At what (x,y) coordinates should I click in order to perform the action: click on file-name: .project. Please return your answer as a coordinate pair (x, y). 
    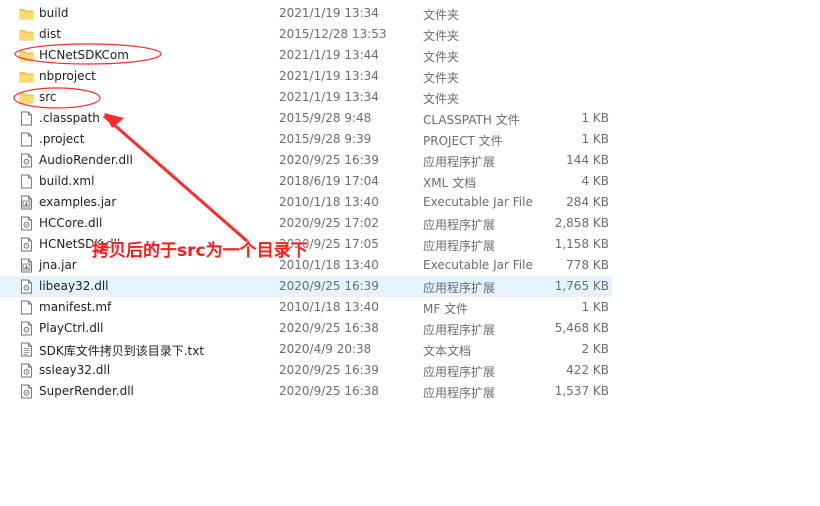
    Looking at the image, I should click on (61, 139).